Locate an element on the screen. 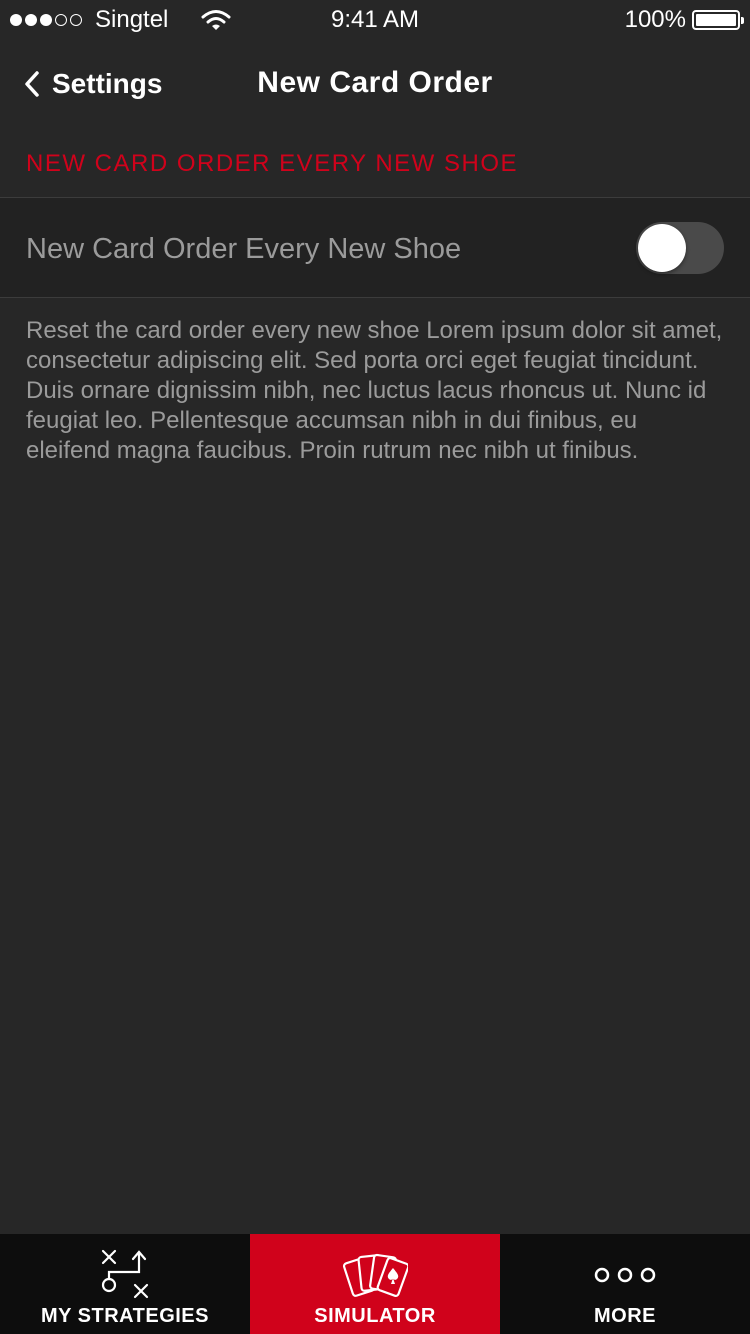  tab-simulator: SIMULATOR is located at coordinates (375, 1284).